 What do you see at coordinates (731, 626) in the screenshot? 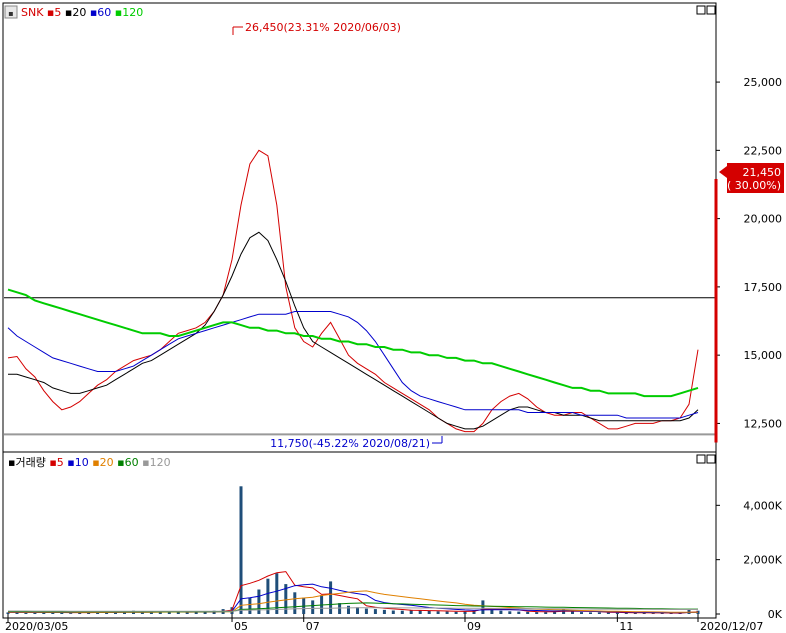
I see `x-tick-label: 2020/12/07` at bounding box center [731, 626].